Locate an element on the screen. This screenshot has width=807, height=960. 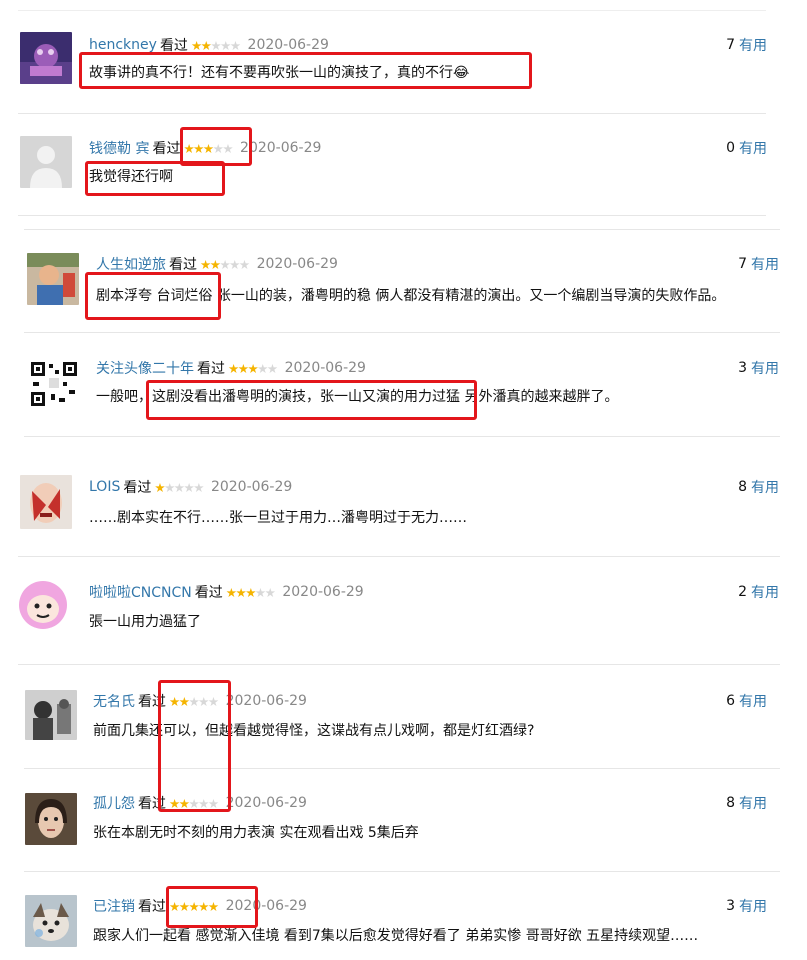
top-divider is located at coordinates (392, 10).